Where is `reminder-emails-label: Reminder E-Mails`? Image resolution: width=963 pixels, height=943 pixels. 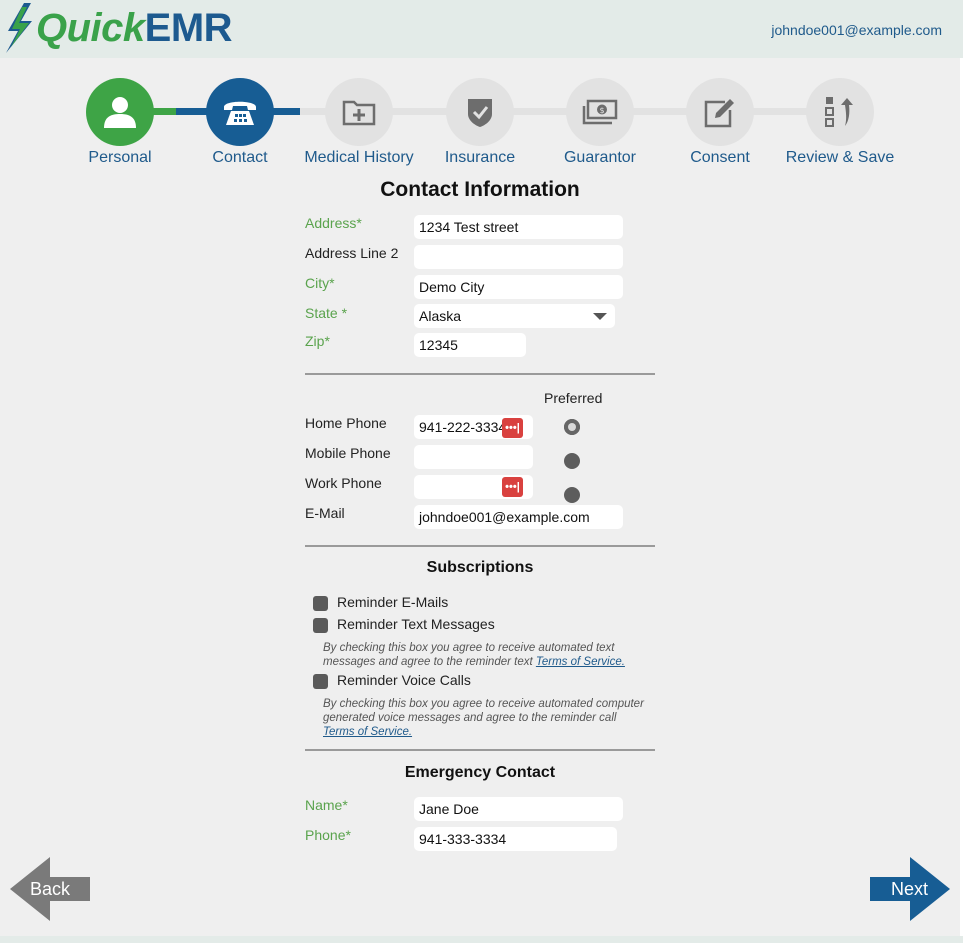
reminder-emails-label: Reminder E-Mails is located at coordinates (393, 602).